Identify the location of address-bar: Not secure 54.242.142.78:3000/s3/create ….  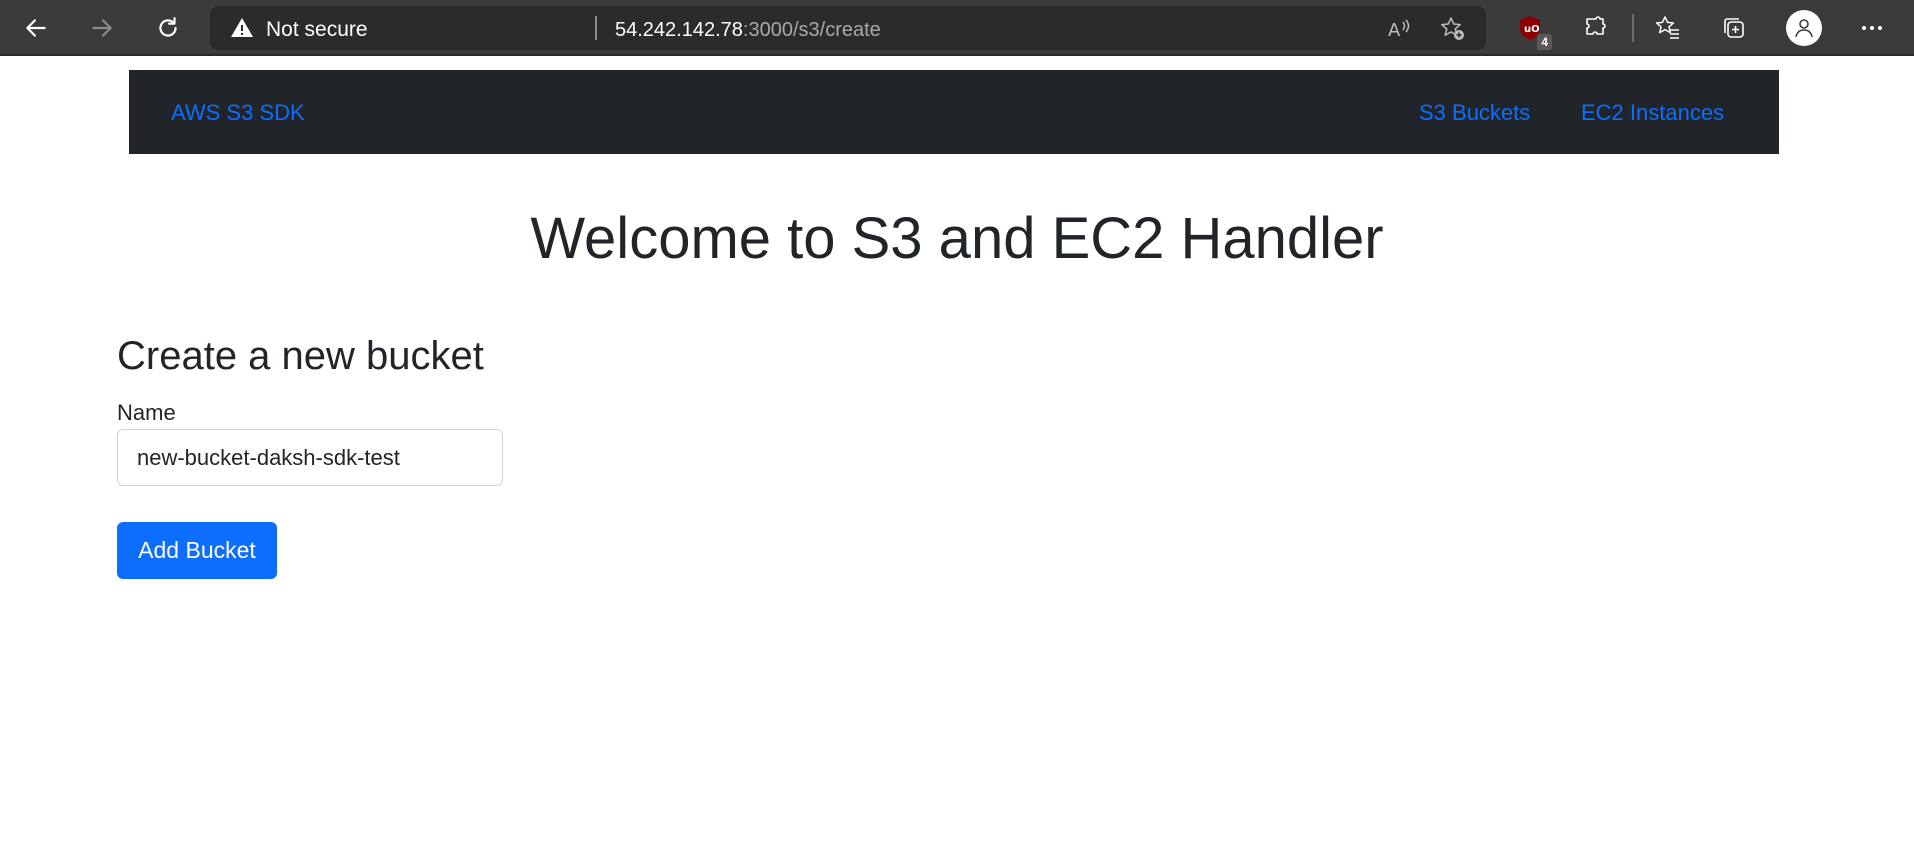
(848, 28).